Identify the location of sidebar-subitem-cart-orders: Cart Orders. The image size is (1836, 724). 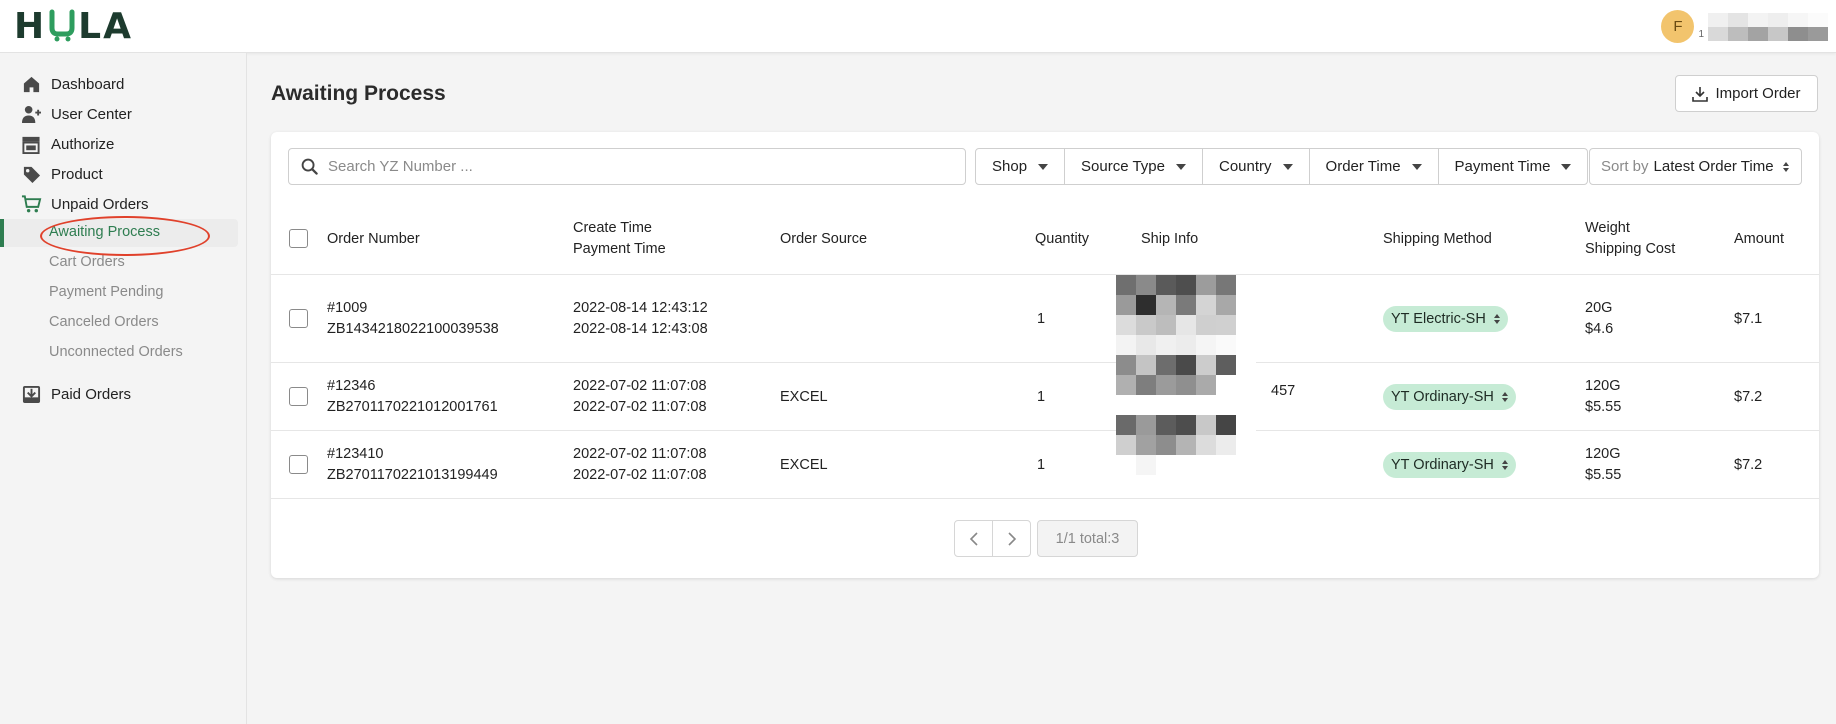
(87, 262).